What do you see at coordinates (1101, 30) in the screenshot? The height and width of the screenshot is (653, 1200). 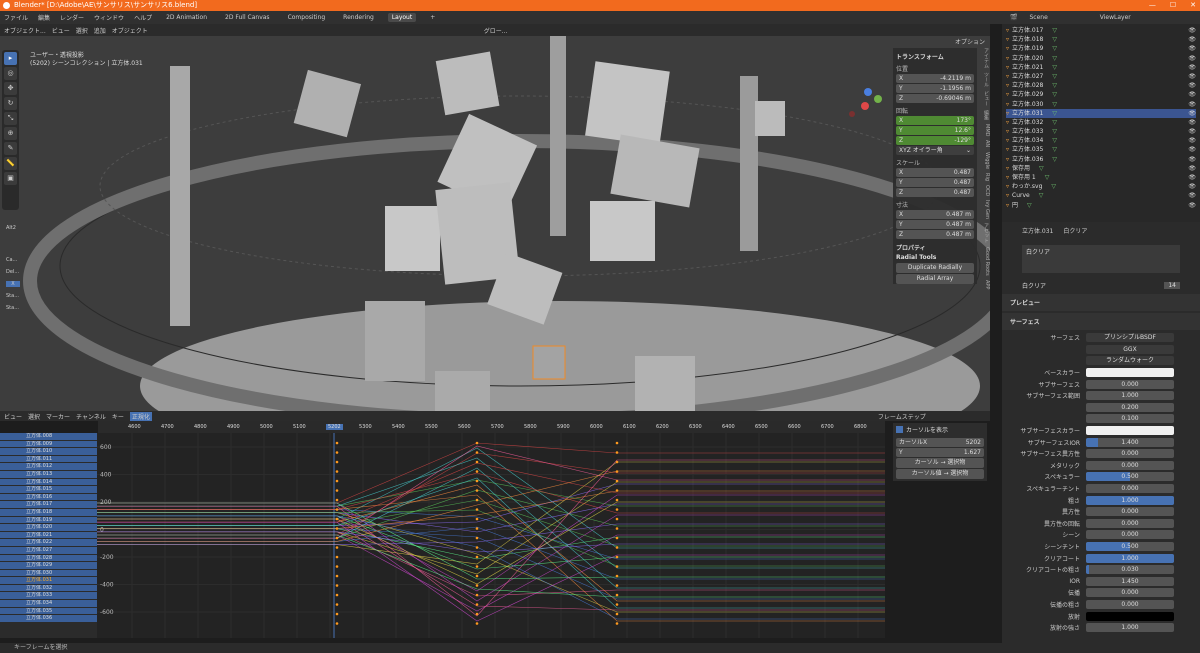 I see `outliner-row: ▿ 立方体.017 ▽ 👁` at bounding box center [1101, 30].